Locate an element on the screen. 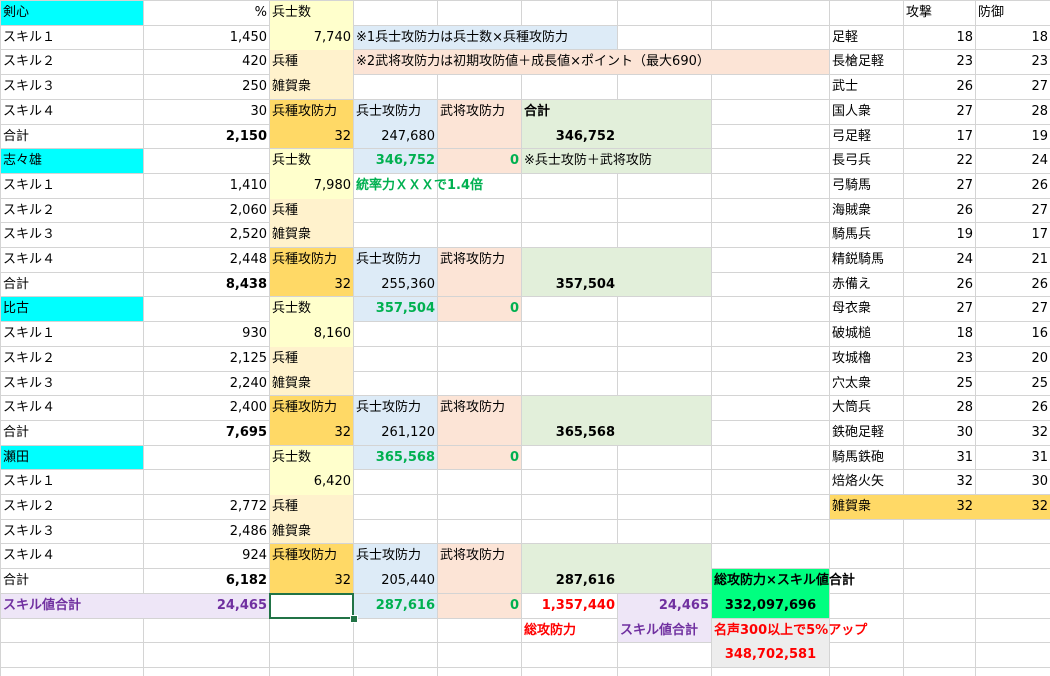  unit-atk: 30 is located at coordinates (939, 433).